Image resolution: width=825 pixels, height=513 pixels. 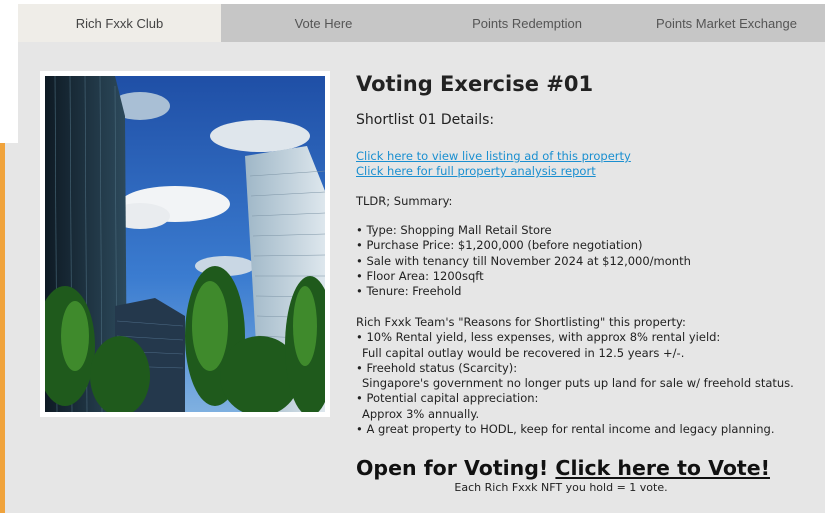 I want to click on page-title: Voting Exercise #01, so click(x=475, y=84).